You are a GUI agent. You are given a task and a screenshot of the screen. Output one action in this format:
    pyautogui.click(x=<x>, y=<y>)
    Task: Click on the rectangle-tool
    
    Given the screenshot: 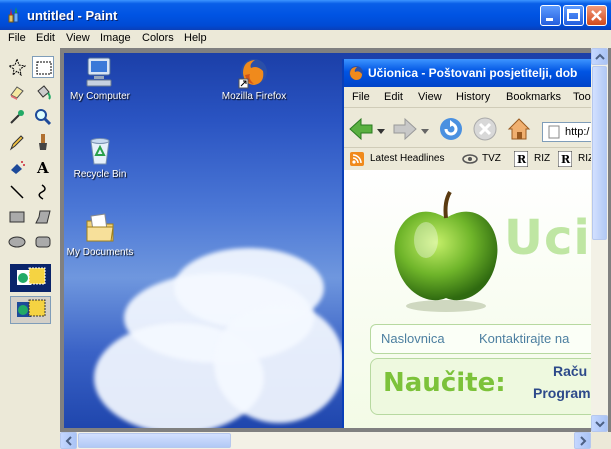 What is the action you would take?
    pyautogui.click(x=17, y=217)
    